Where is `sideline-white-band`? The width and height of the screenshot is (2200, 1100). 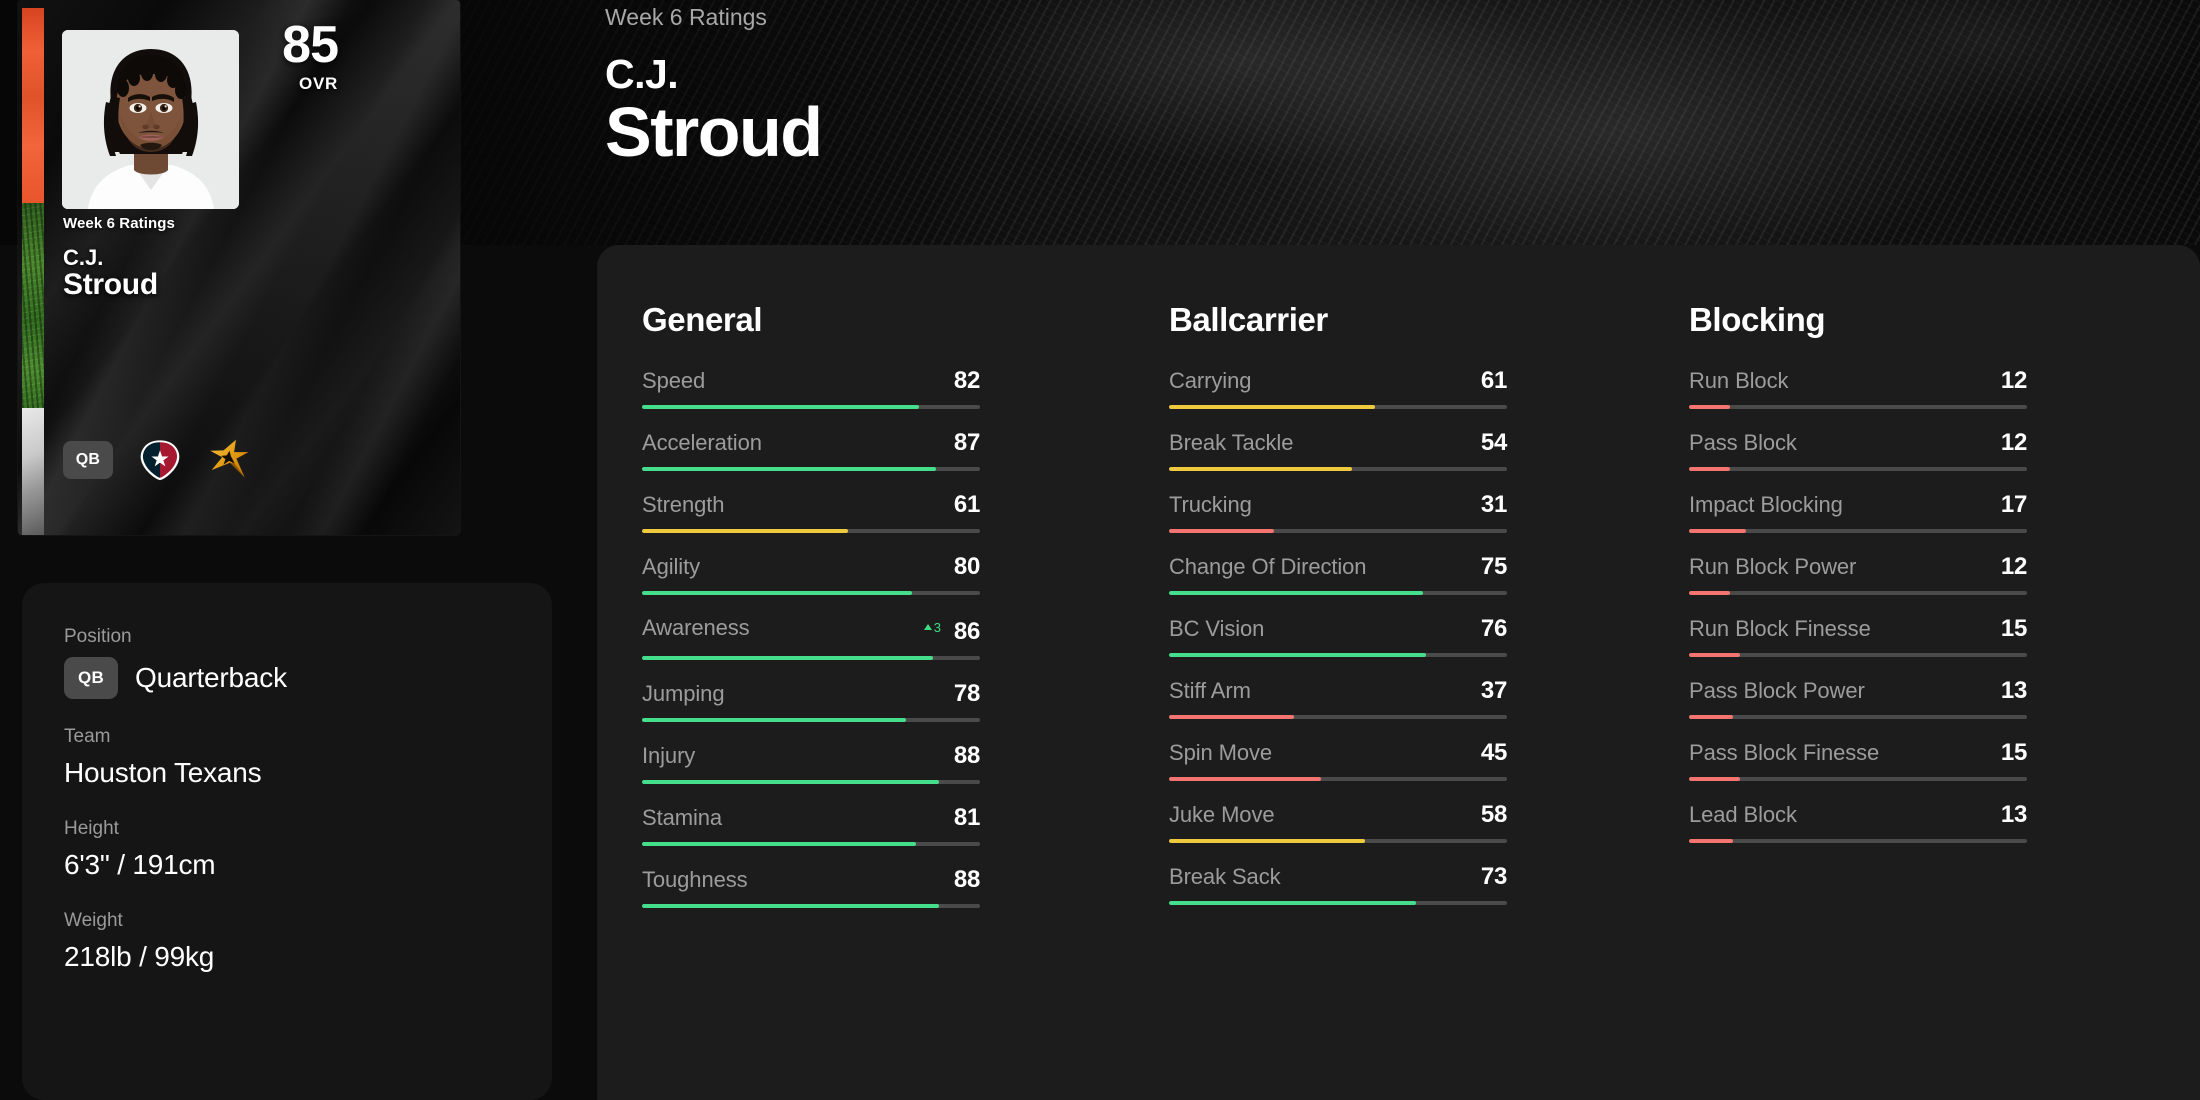 sideline-white-band is located at coordinates (33, 471).